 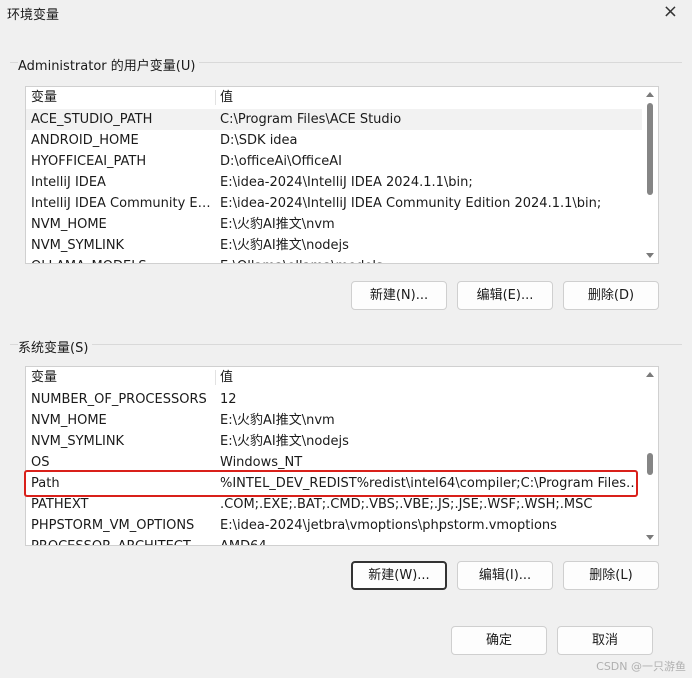 What do you see at coordinates (346, 182) in the screenshot?
I see `variable-value: E:\idea-2024\IntelliJ IDEA 2024.1.1\bin;` at bounding box center [346, 182].